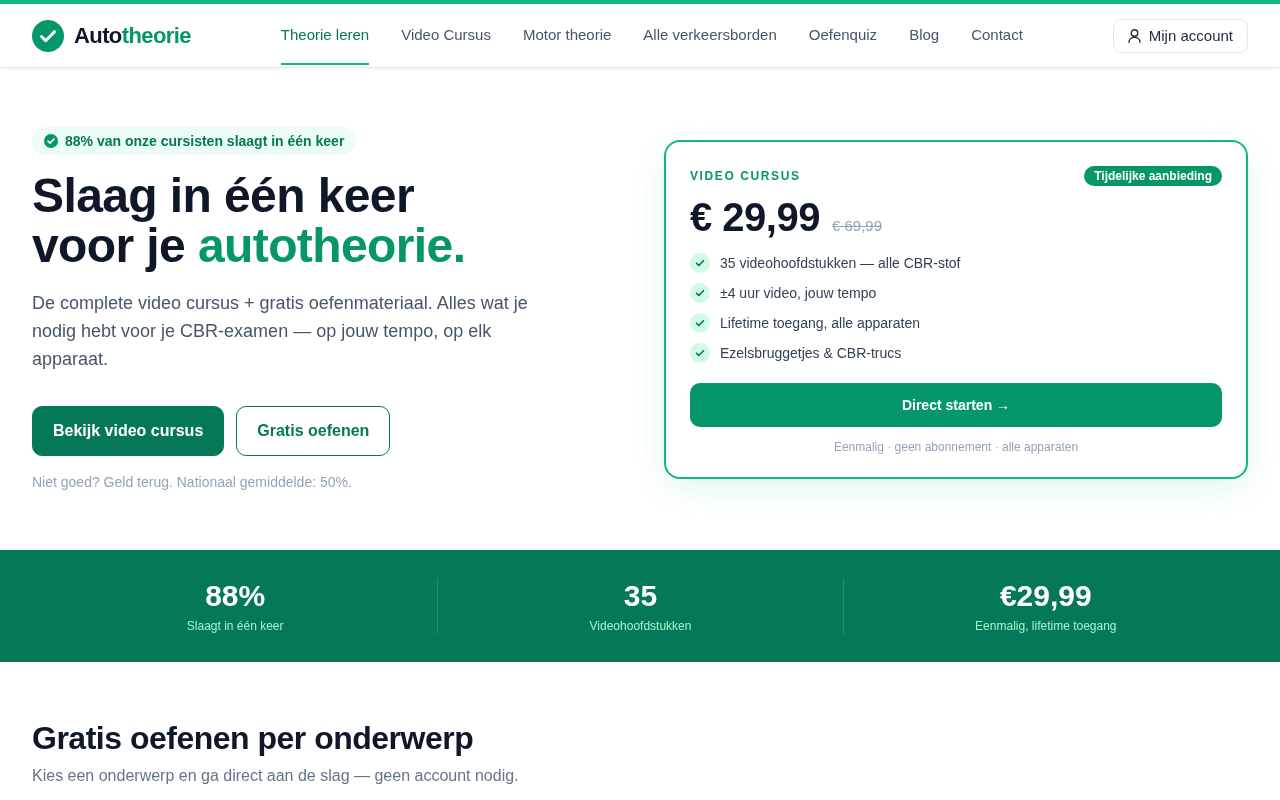 This screenshot has height=800, width=1280. I want to click on nav-link: Contact, so click(997, 34).